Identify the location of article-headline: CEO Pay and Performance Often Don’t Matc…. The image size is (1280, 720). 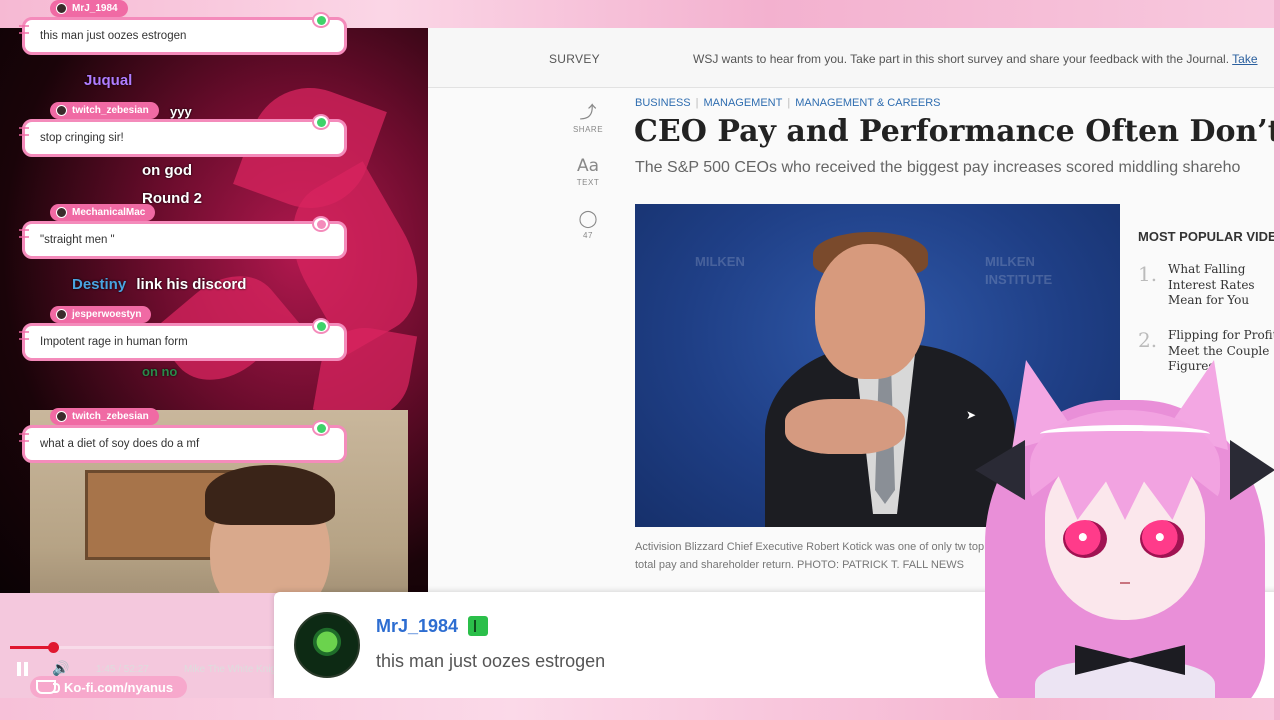
(957, 131).